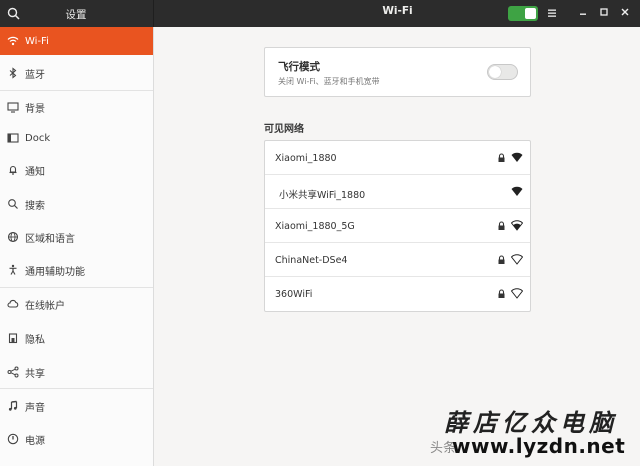 The height and width of the screenshot is (466, 640). What do you see at coordinates (625, 12) in the screenshot?
I see `close-icon` at bounding box center [625, 12].